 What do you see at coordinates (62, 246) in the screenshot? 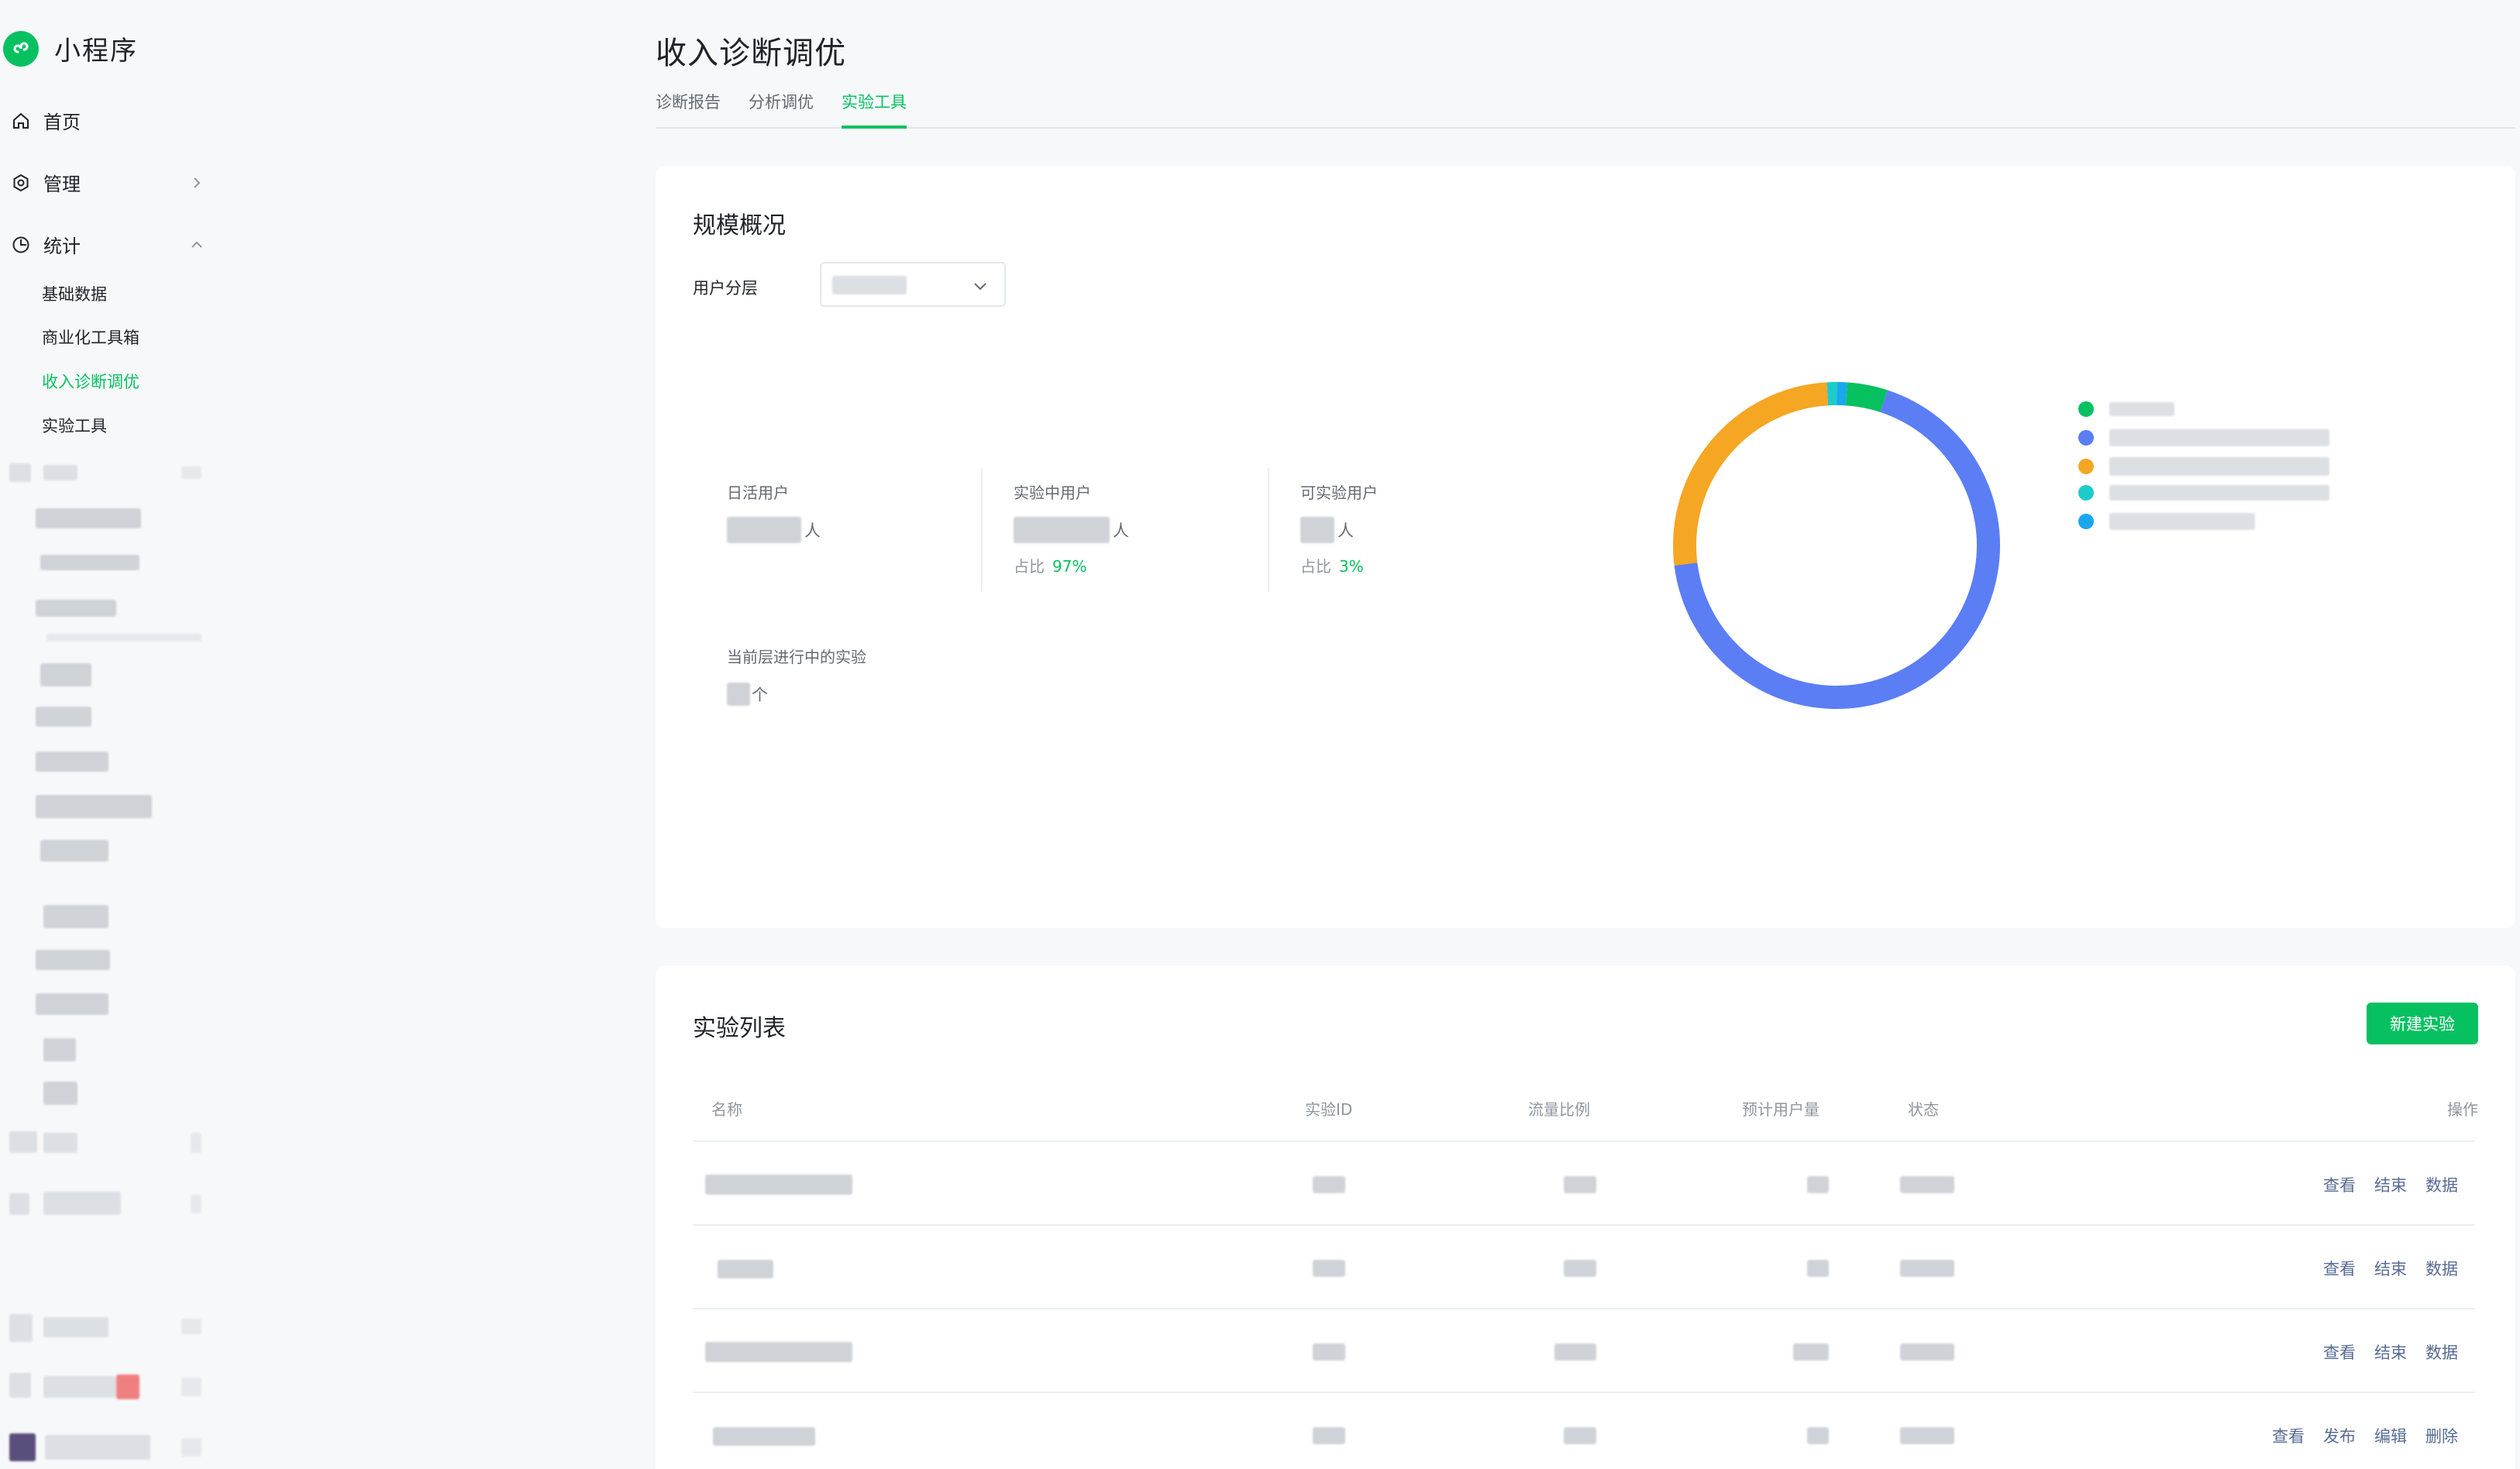
I see `sidebar-item-label: 统计` at bounding box center [62, 246].